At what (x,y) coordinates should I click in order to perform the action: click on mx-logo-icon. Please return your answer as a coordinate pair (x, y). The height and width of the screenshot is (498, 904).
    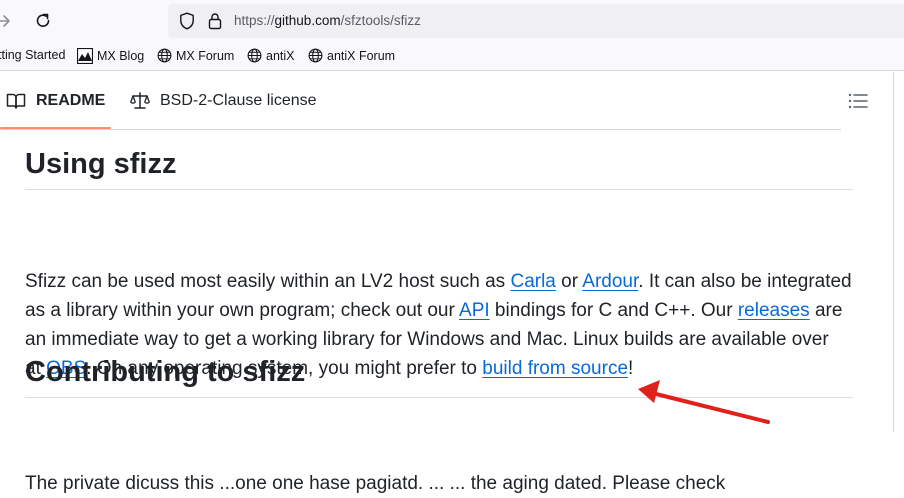
    Looking at the image, I should click on (85, 56).